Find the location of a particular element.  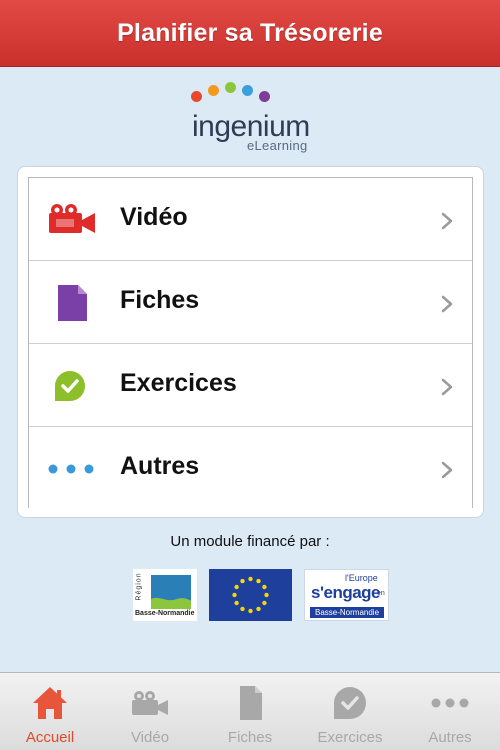

europe-engage-bottom: Basse-Normandie is located at coordinates (347, 612).